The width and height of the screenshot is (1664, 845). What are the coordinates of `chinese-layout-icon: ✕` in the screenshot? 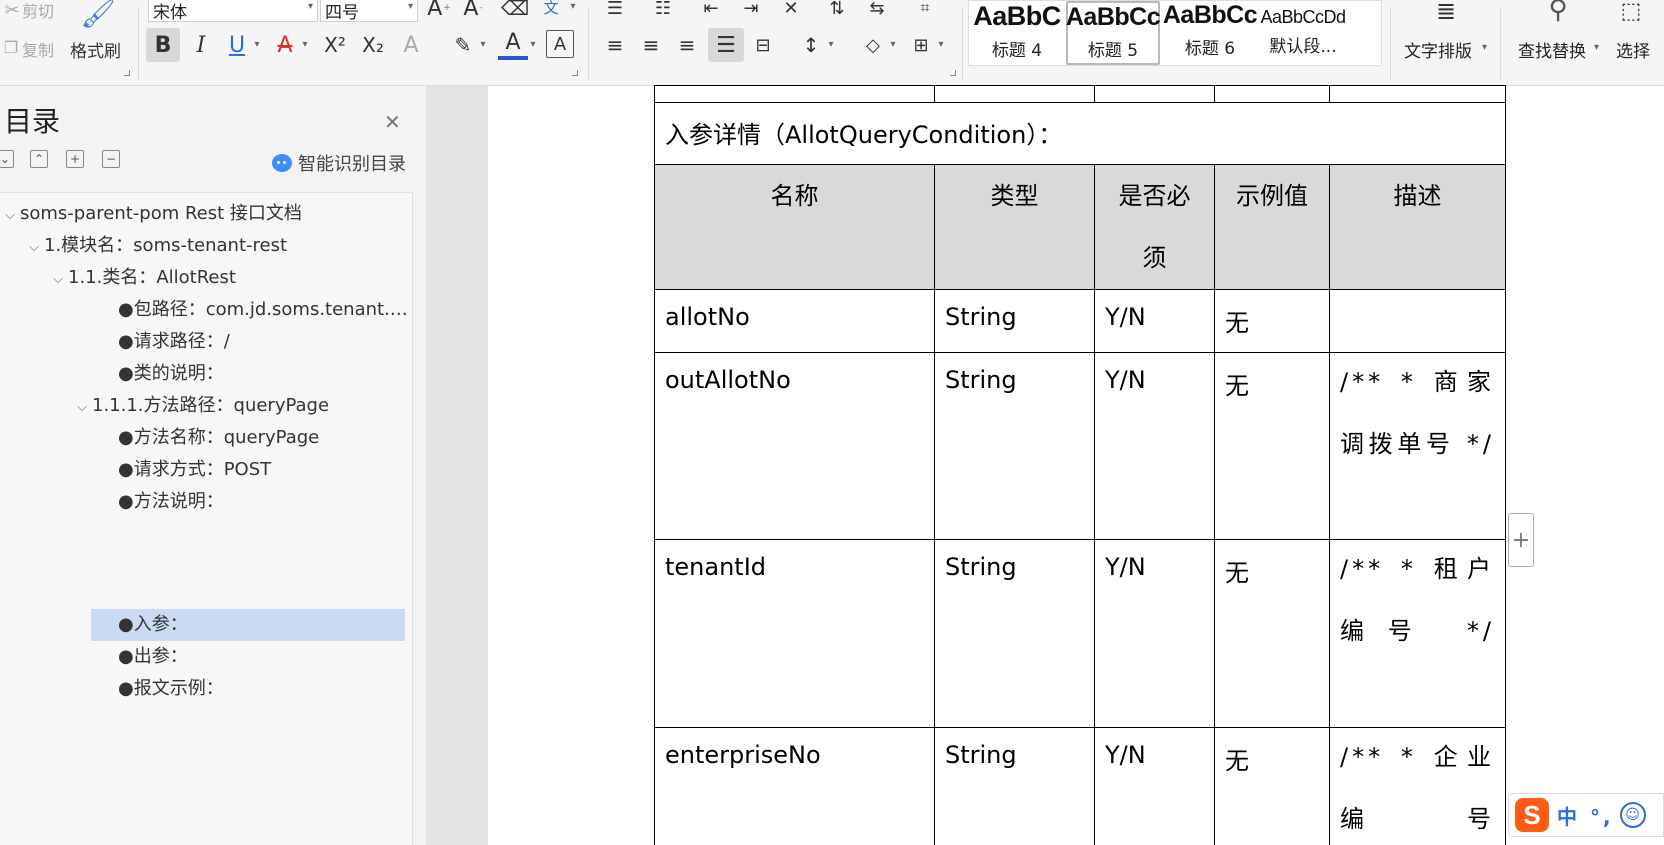 It's located at (791, 11).